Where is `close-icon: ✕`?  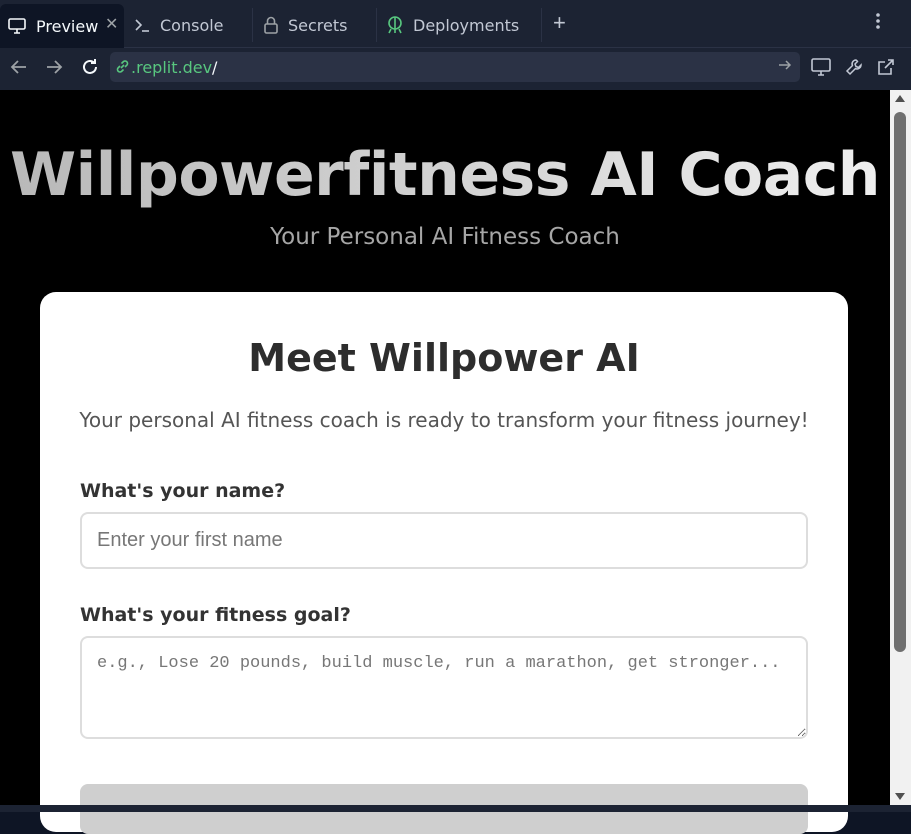
close-icon: ✕ is located at coordinates (111, 24).